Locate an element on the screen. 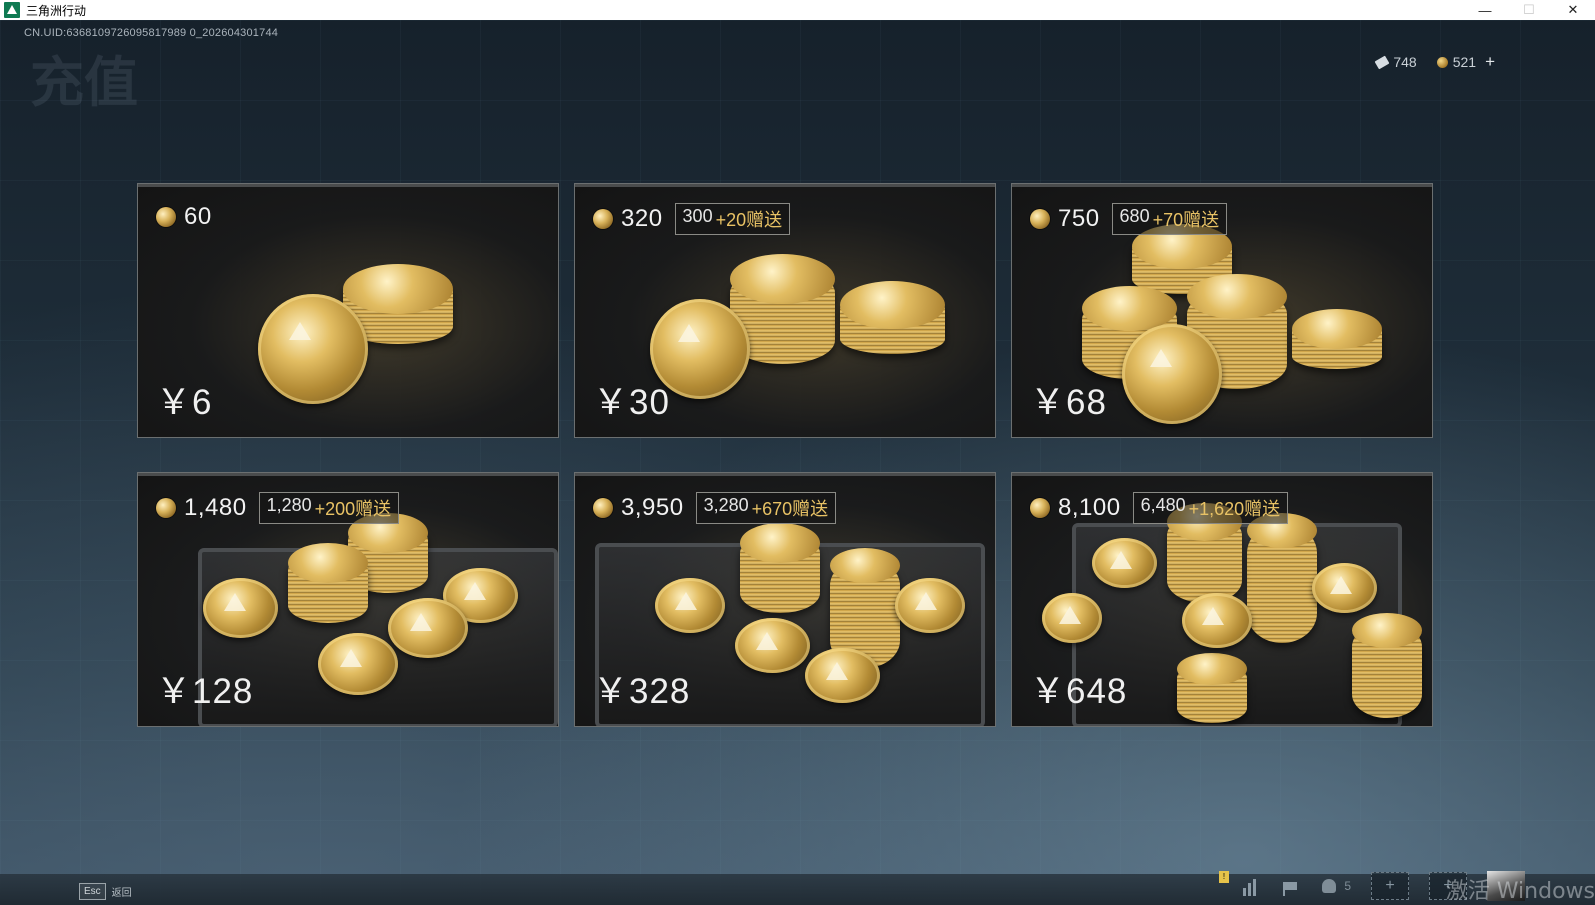 The width and height of the screenshot is (1595, 905). bonus-badge: 680 +70赠送 is located at coordinates (1169, 219).